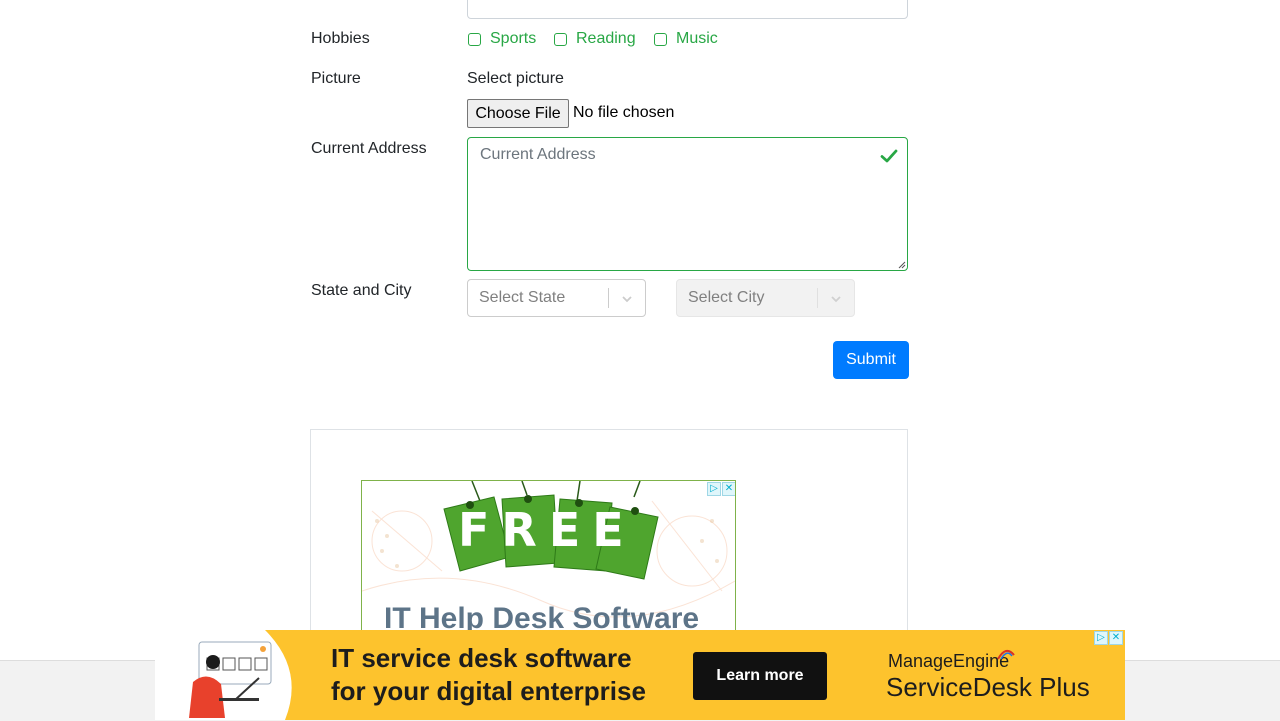 This screenshot has height=721, width=1280. What do you see at coordinates (760, 676) in the screenshot?
I see `learn-more-button: Learn more` at bounding box center [760, 676].